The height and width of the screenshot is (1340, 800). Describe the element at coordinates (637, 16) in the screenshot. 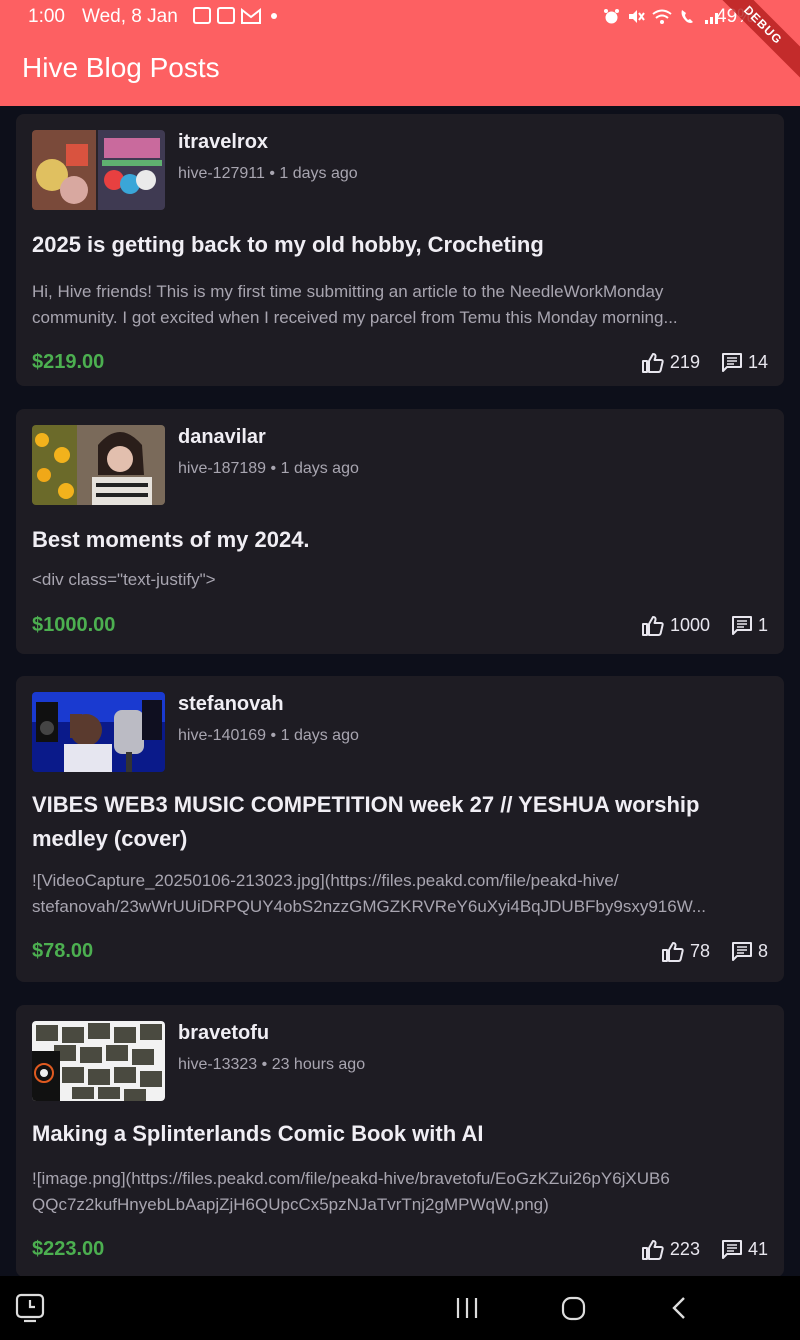

I see `mute-icon` at that location.